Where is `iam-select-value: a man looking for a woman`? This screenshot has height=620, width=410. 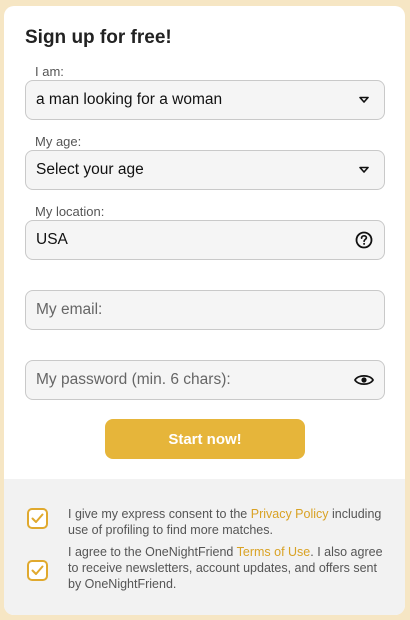
iam-select-value: a man looking for a woman is located at coordinates (129, 99).